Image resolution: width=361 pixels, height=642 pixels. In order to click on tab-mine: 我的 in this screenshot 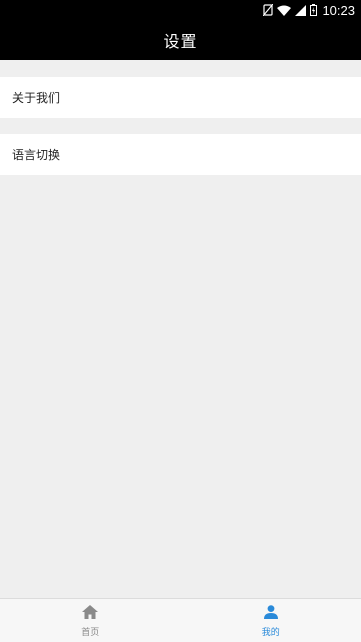, I will do `click(271, 620)`.